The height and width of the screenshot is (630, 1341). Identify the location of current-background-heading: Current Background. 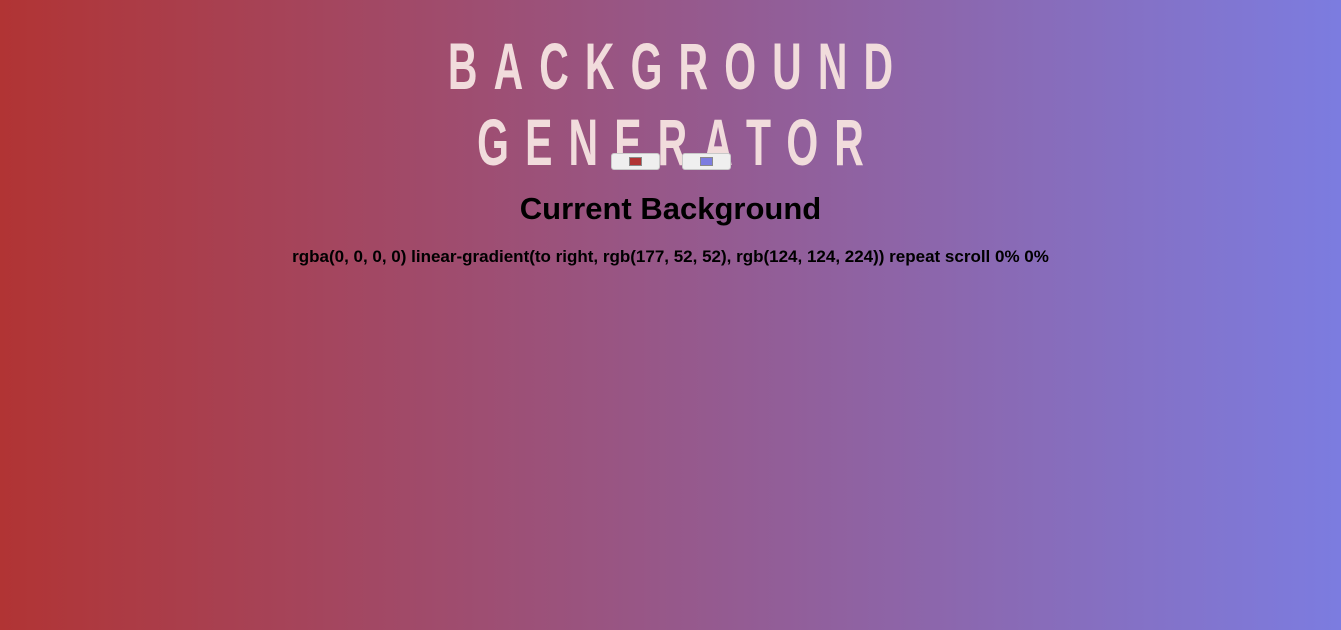
(670, 208).